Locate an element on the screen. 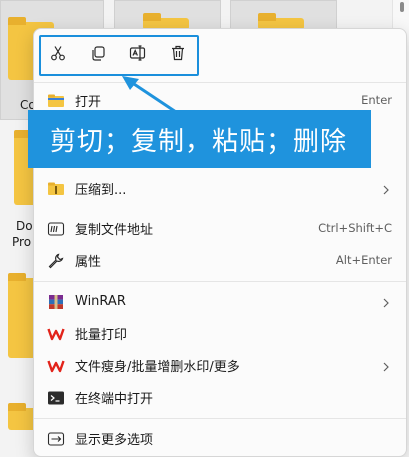 The width and height of the screenshot is (409, 457). copy-icon is located at coordinates (98, 55).